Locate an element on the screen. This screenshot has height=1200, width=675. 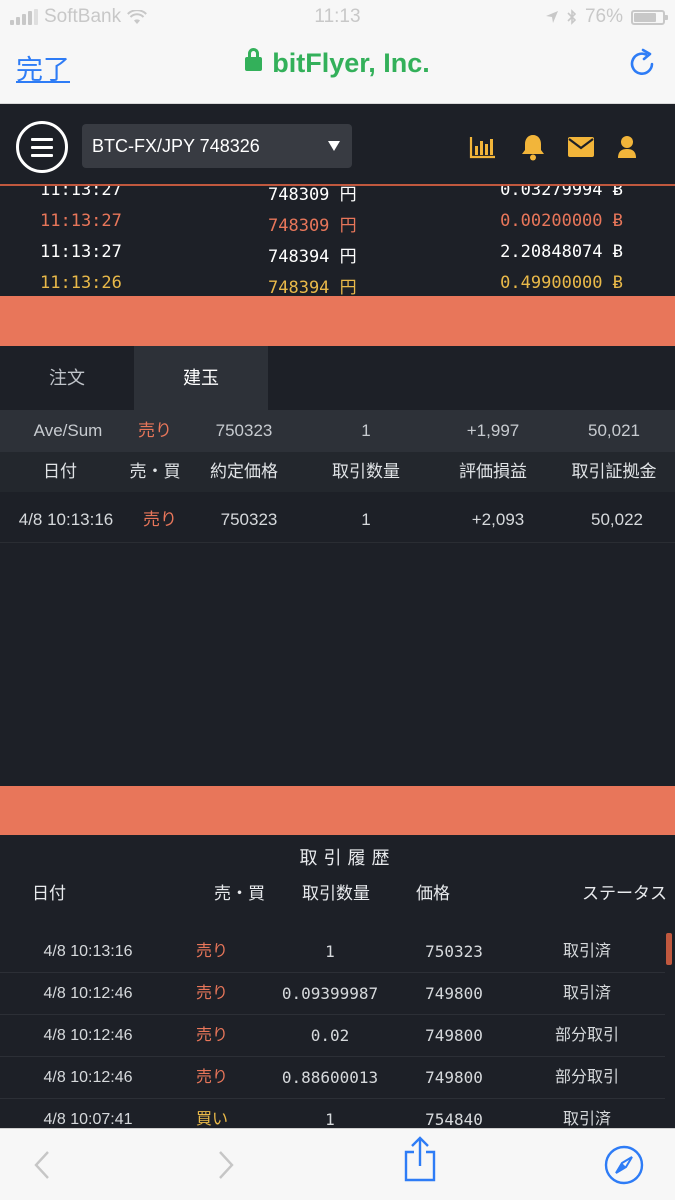
table-row: 4/8 10:12:46 売り 0.09399987 749800 取引済 is located at coordinates (332, 994).